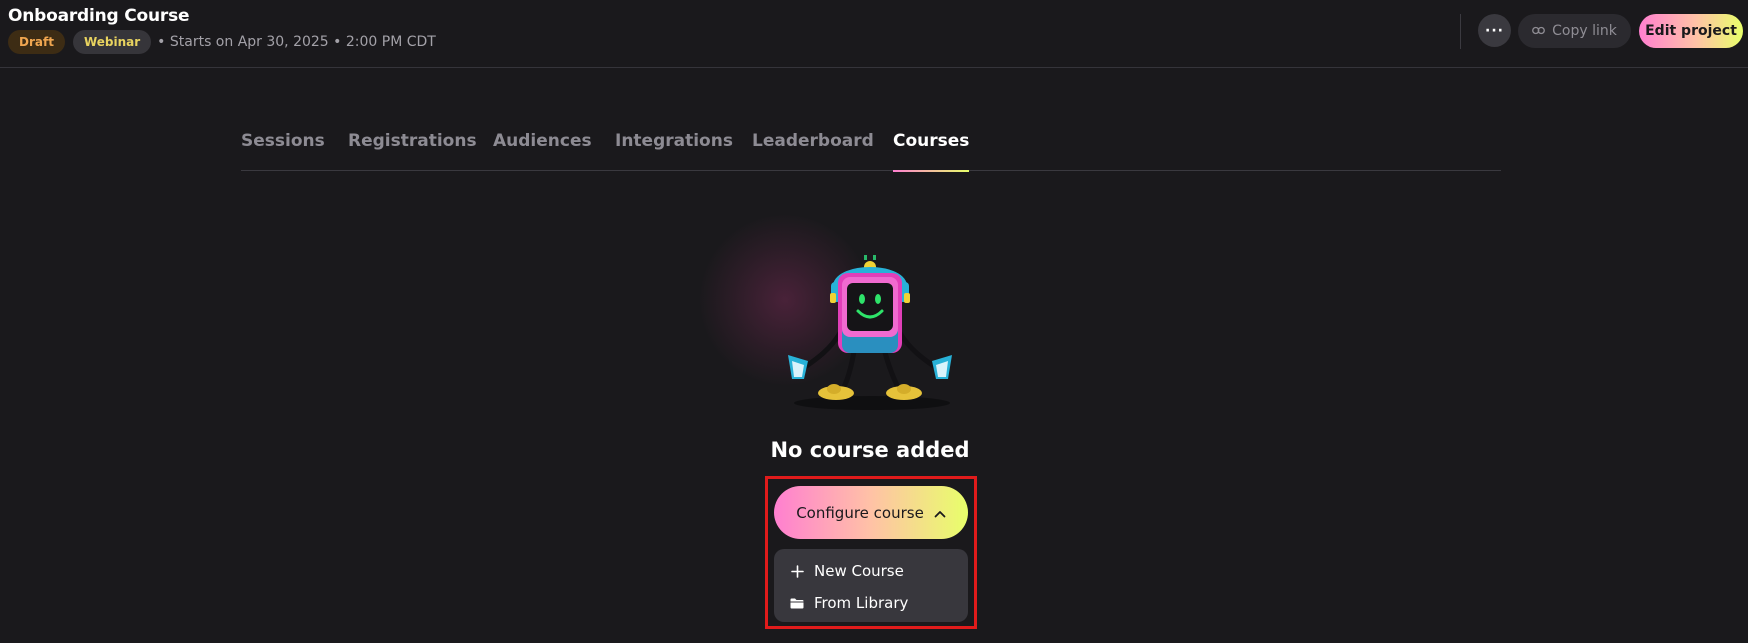 The height and width of the screenshot is (643, 1748). I want to click on menu-item-label: From Library, so click(861, 603).